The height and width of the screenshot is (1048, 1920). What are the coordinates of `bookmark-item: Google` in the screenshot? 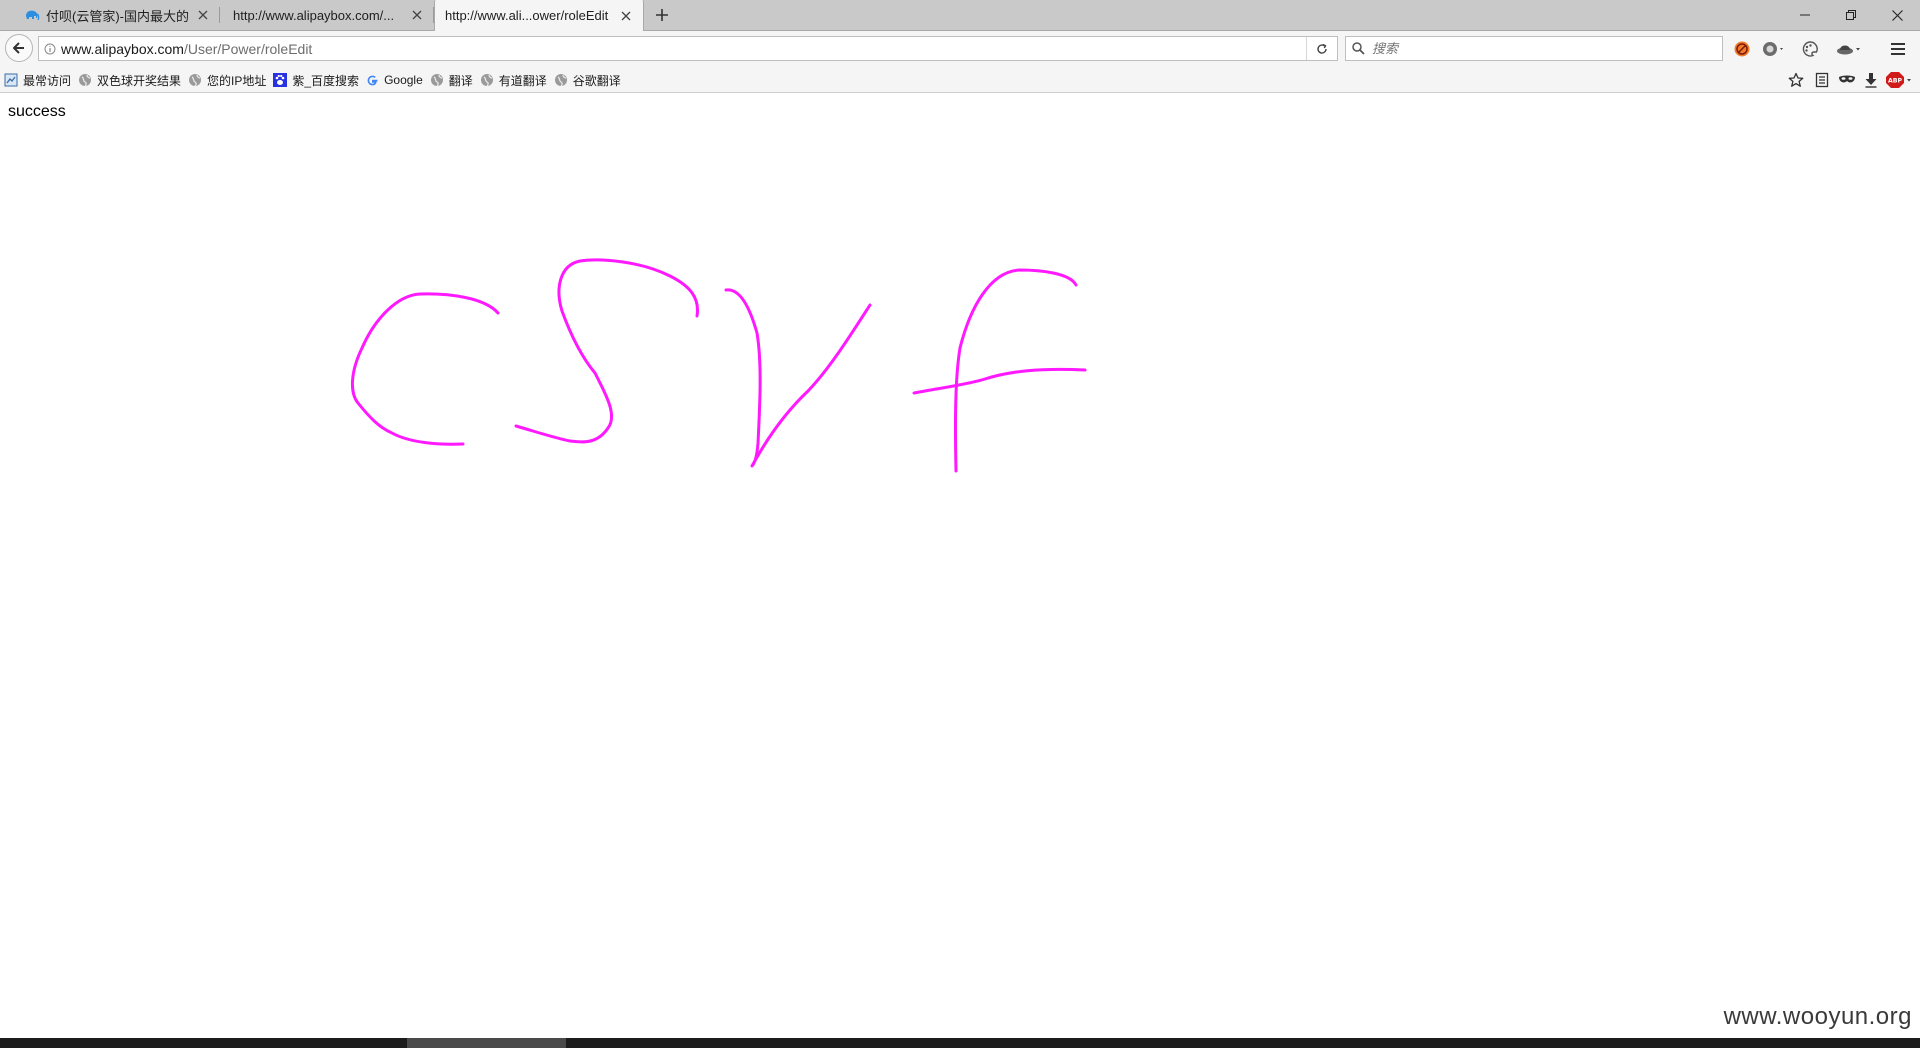 It's located at (394, 80).